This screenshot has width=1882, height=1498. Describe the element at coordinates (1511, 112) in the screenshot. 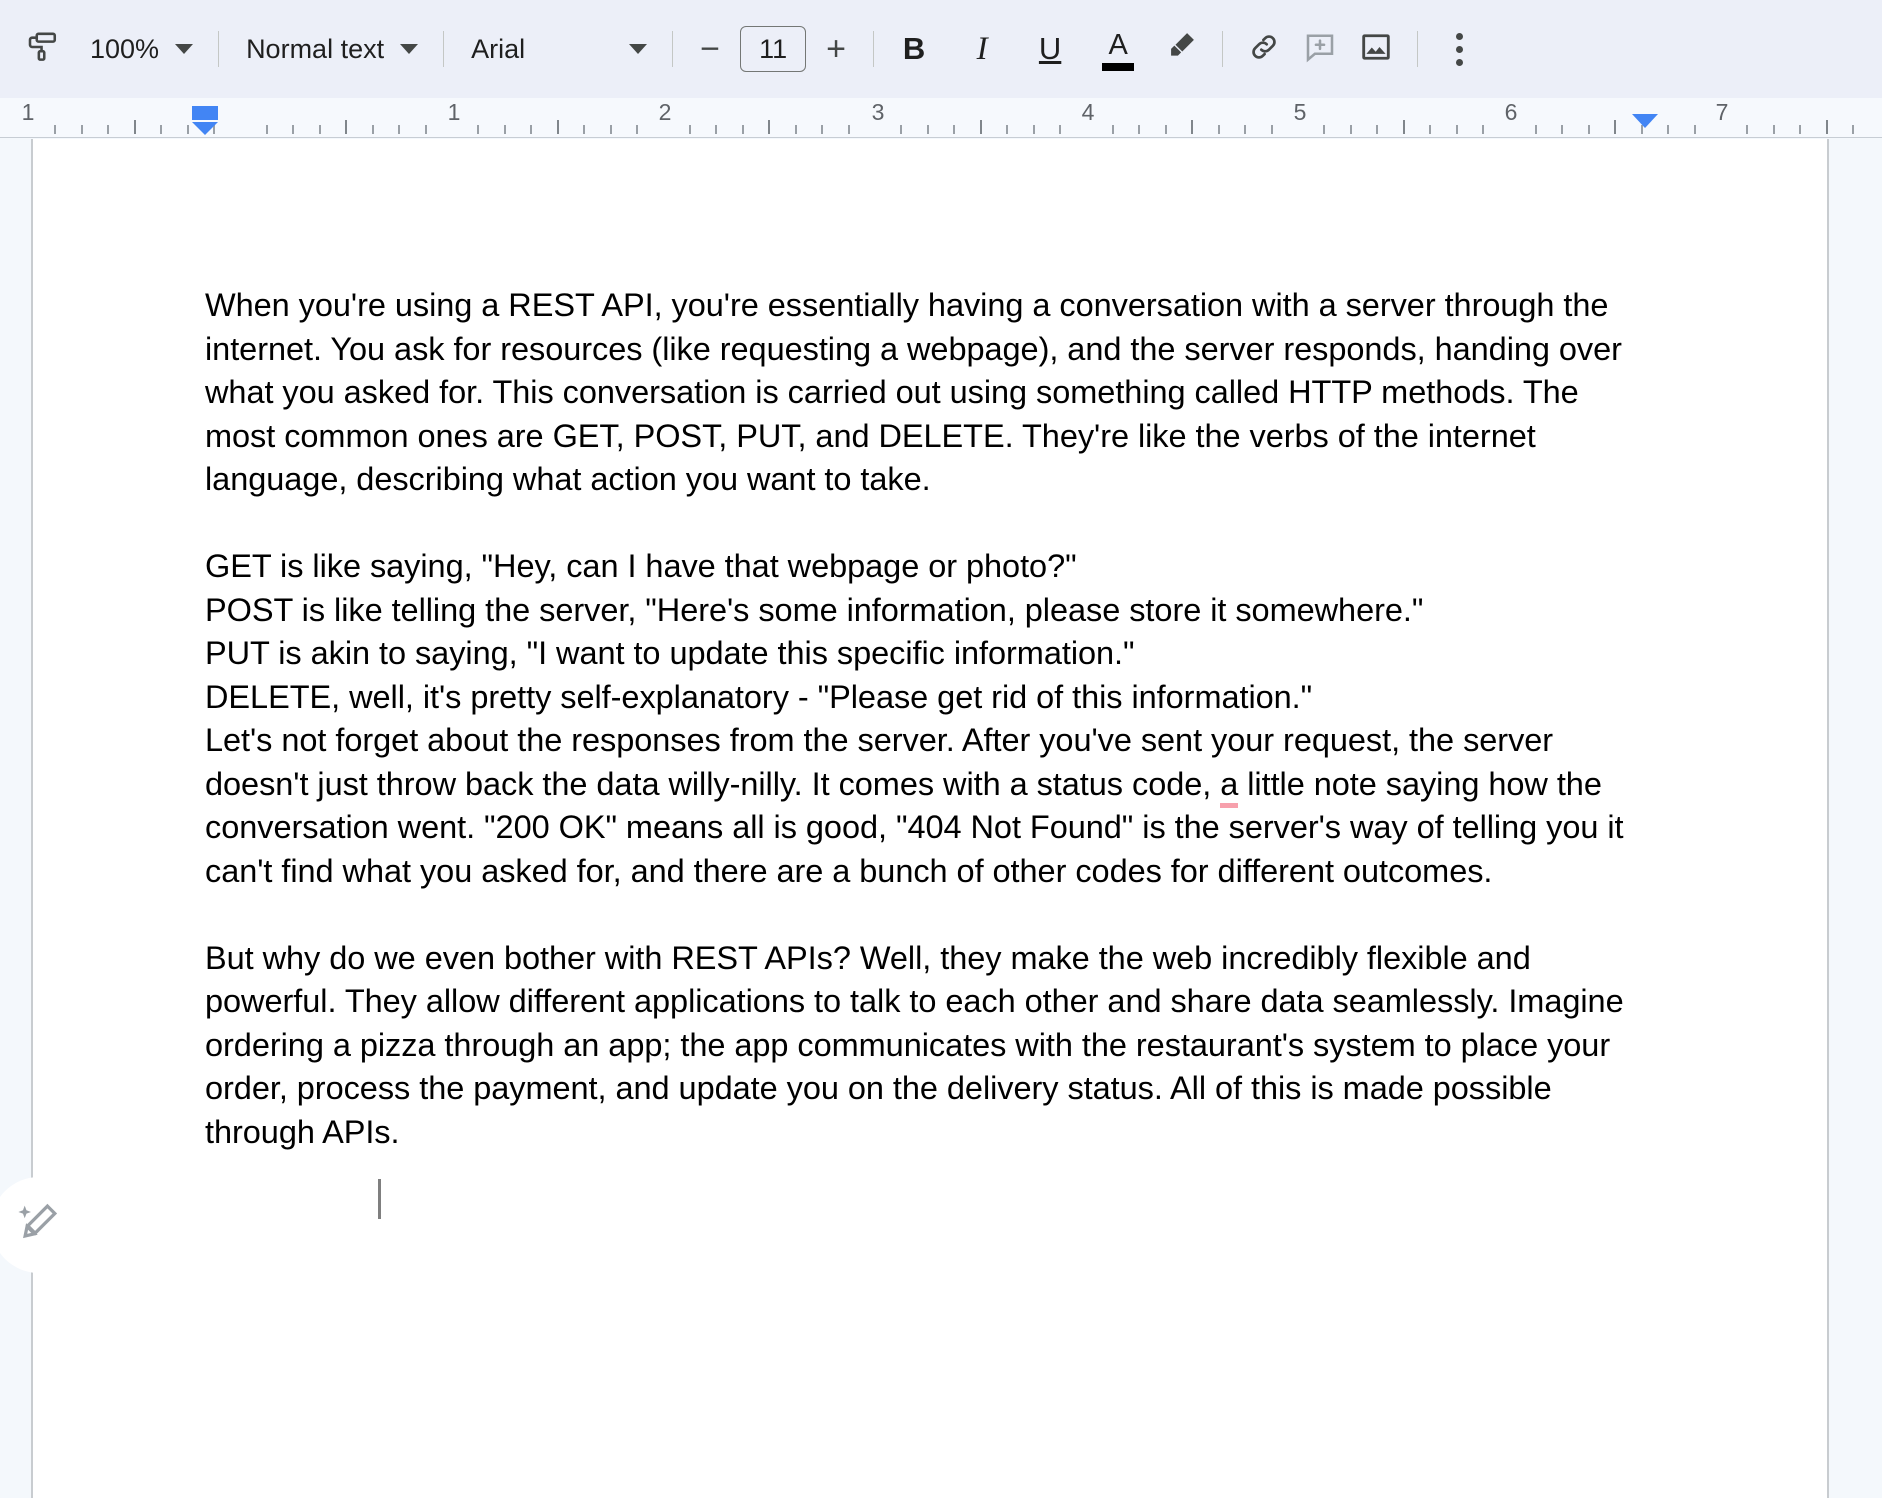

I see `ruler-number-6: 6` at that location.